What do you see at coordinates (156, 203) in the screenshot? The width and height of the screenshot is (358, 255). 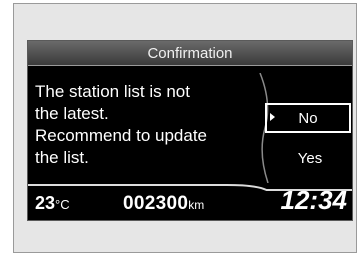 I see `odometer-value: 002300` at bounding box center [156, 203].